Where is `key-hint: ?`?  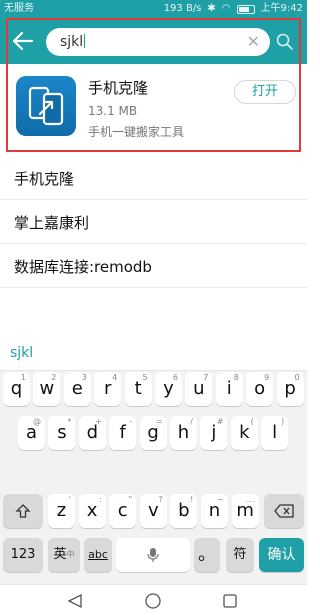 key-hint: ? is located at coordinates (160, 499).